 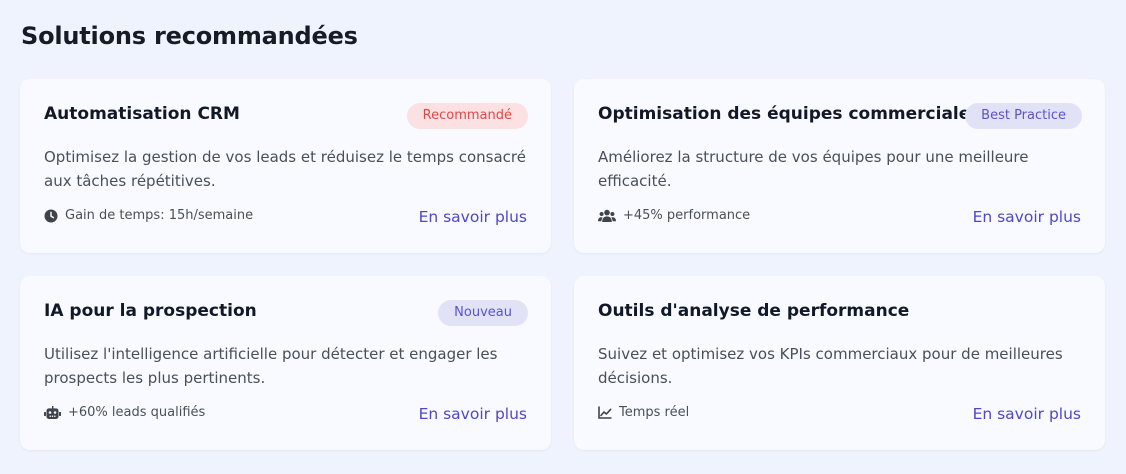 What do you see at coordinates (467, 116) in the screenshot?
I see `recommended-badge: Recommandé` at bounding box center [467, 116].